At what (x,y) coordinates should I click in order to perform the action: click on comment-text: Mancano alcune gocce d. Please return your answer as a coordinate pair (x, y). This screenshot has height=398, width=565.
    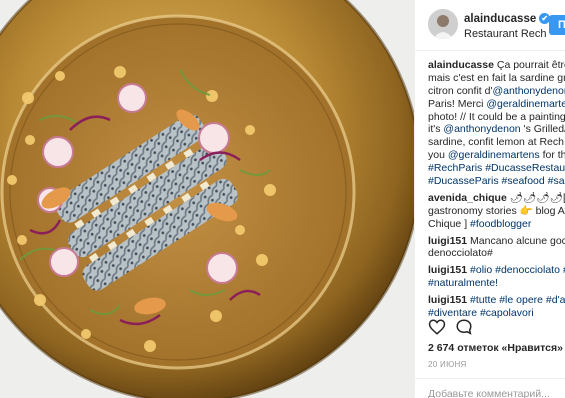
    Looking at the image, I should click on (517, 240).